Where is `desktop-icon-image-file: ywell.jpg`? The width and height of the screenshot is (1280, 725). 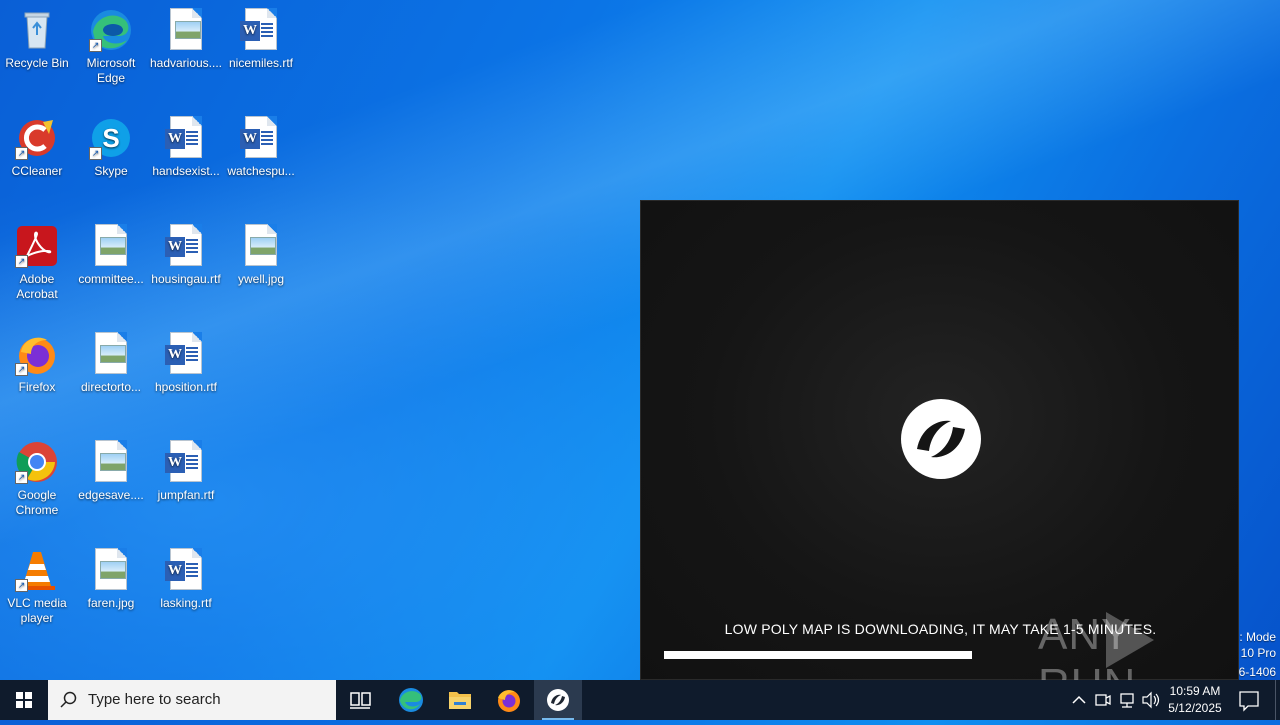
desktop-icon-image-file: ywell.jpg is located at coordinates (261, 255).